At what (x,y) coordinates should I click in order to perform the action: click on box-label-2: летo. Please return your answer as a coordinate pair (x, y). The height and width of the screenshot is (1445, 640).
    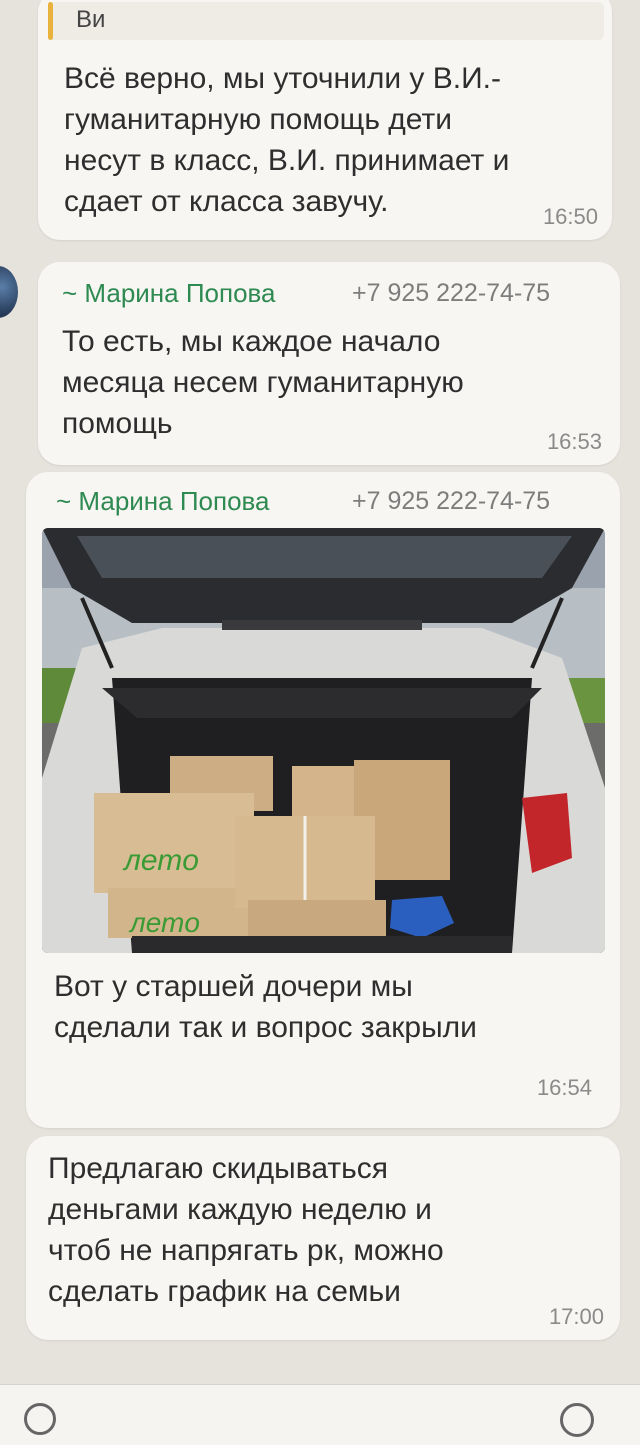
    Looking at the image, I should click on (164, 922).